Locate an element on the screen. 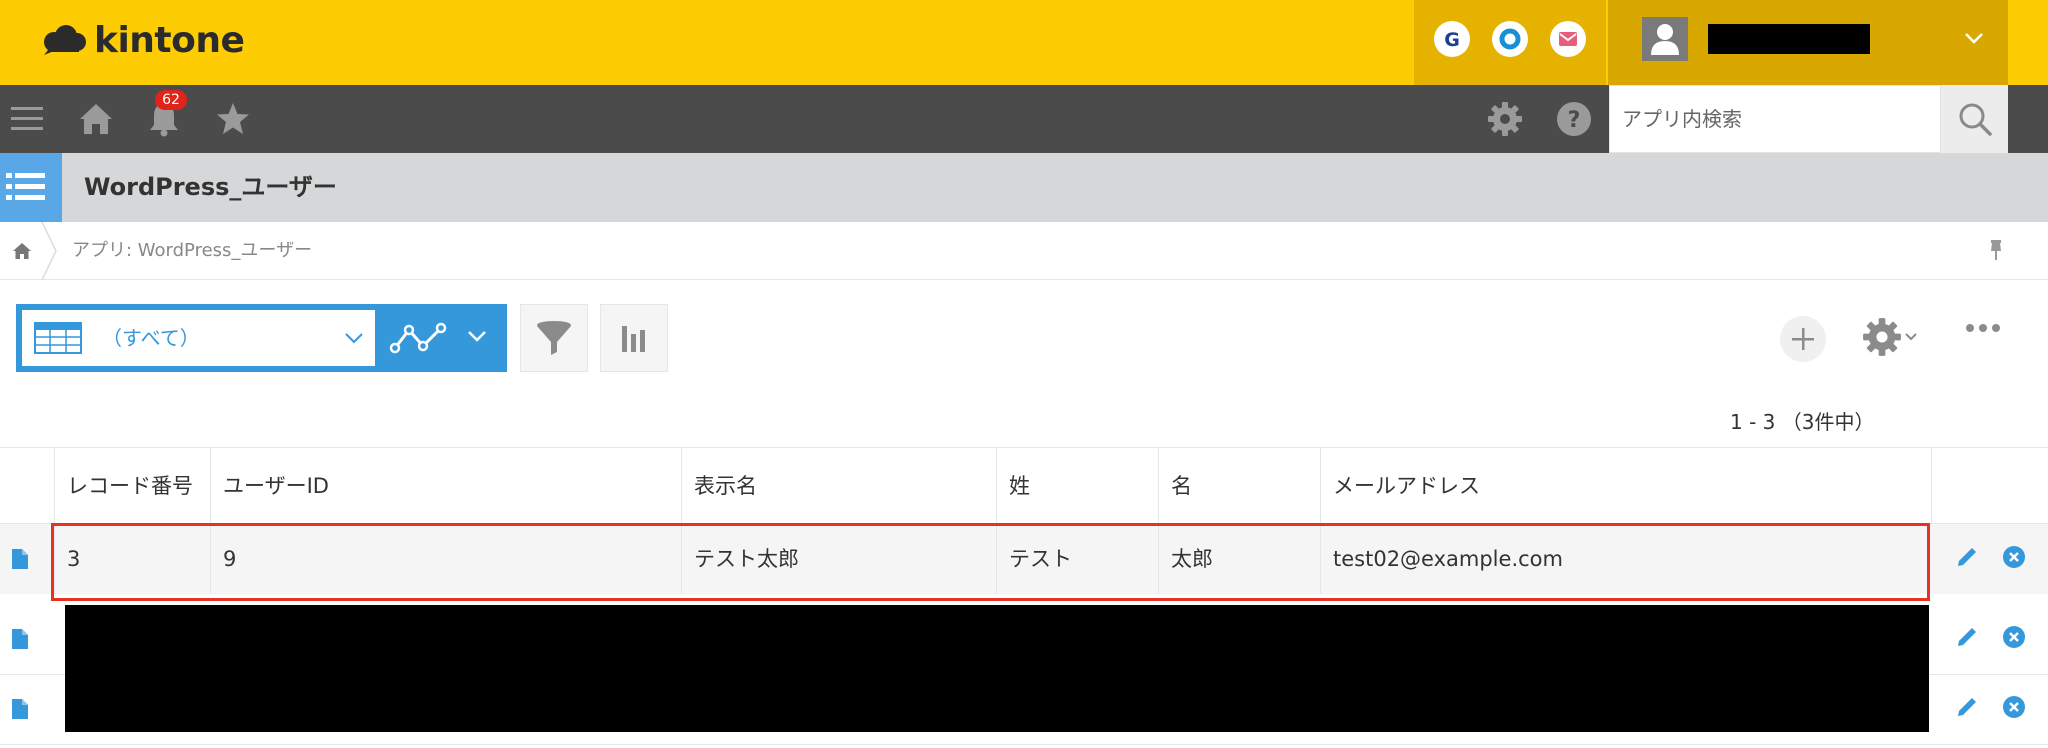 This screenshot has width=2048, height=748. record-count: 1 - 3 （3件中） is located at coordinates (1802, 422).